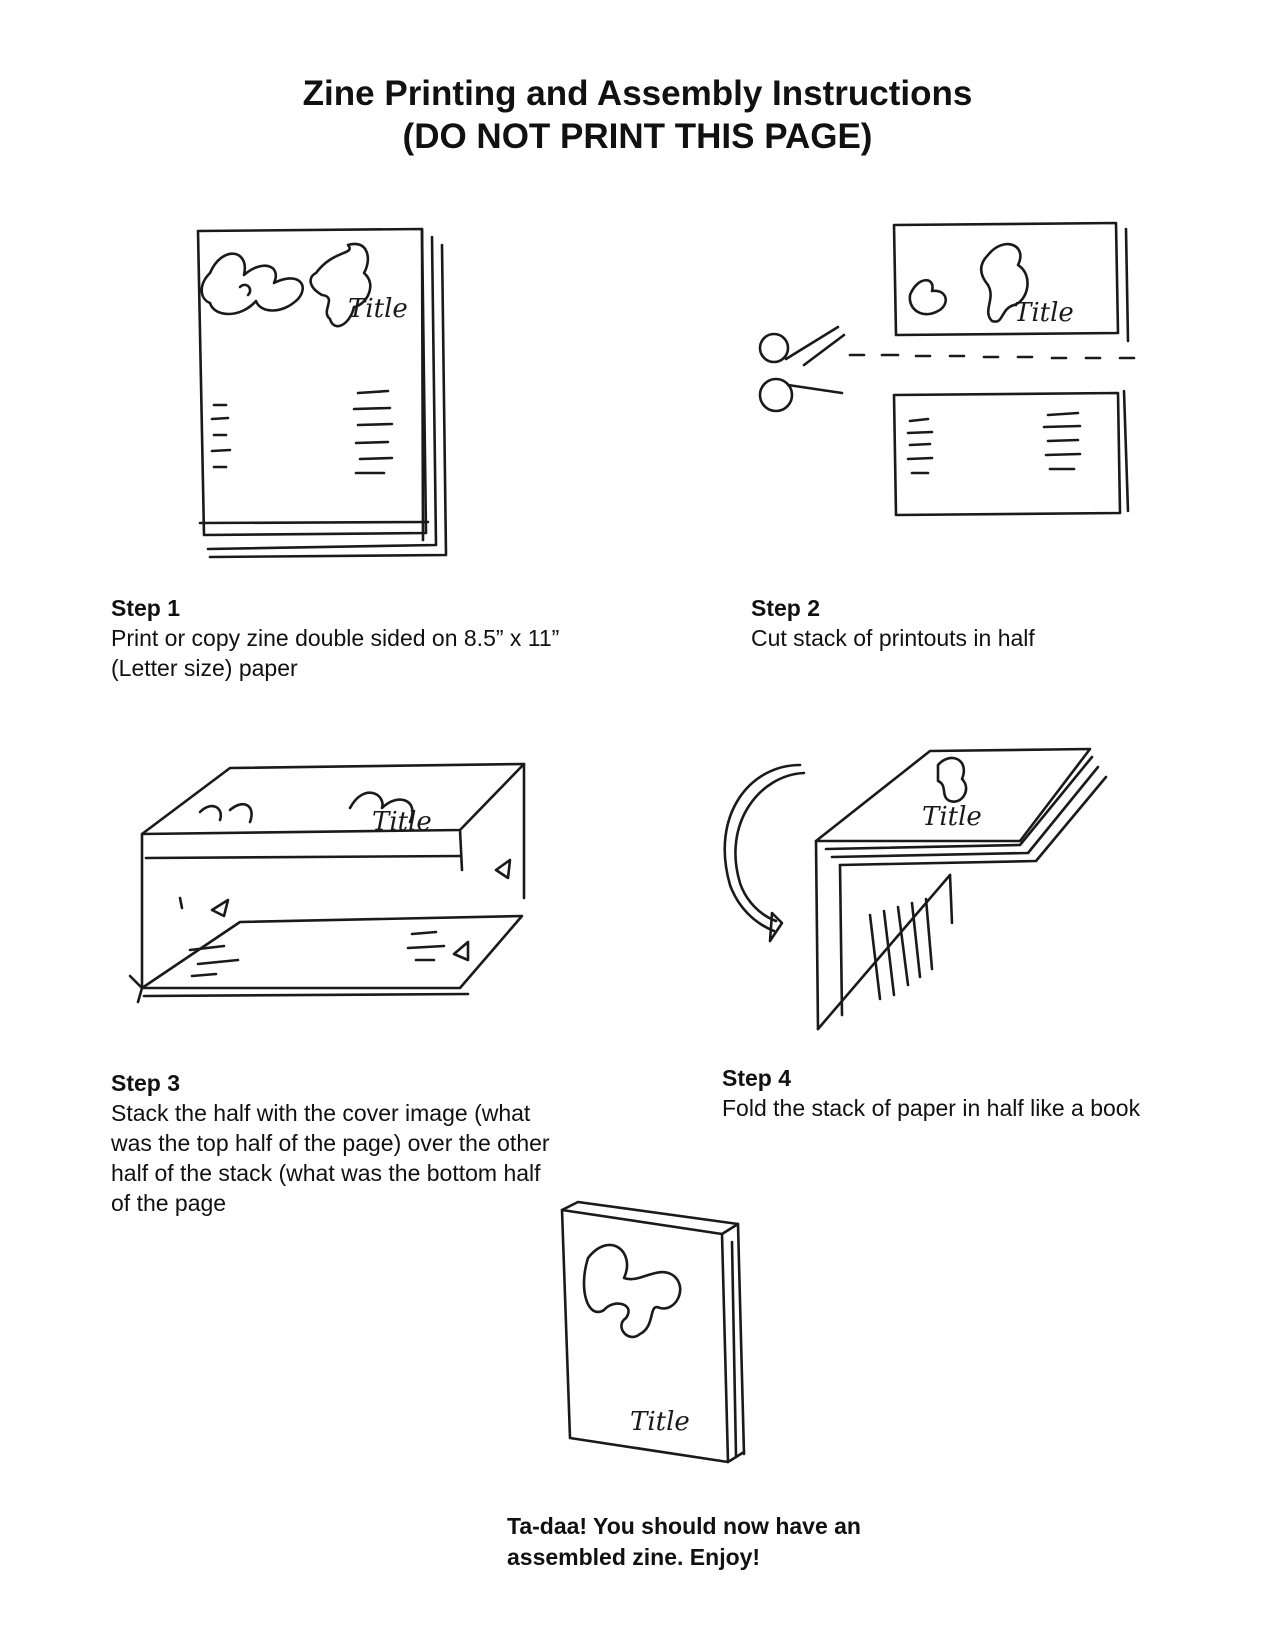 This screenshot has height=1650, width=1275. I want to click on curved-arrow-icon, so click(764, 853).